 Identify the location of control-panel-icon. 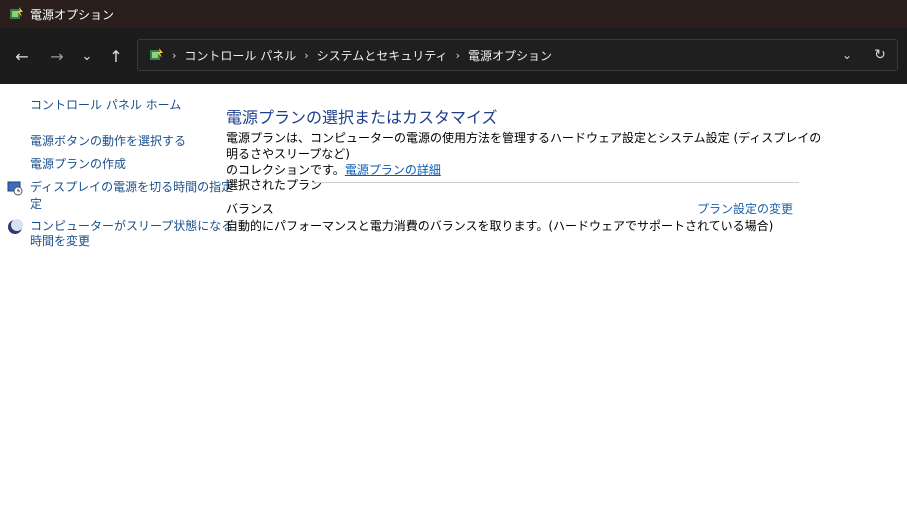
(156, 54).